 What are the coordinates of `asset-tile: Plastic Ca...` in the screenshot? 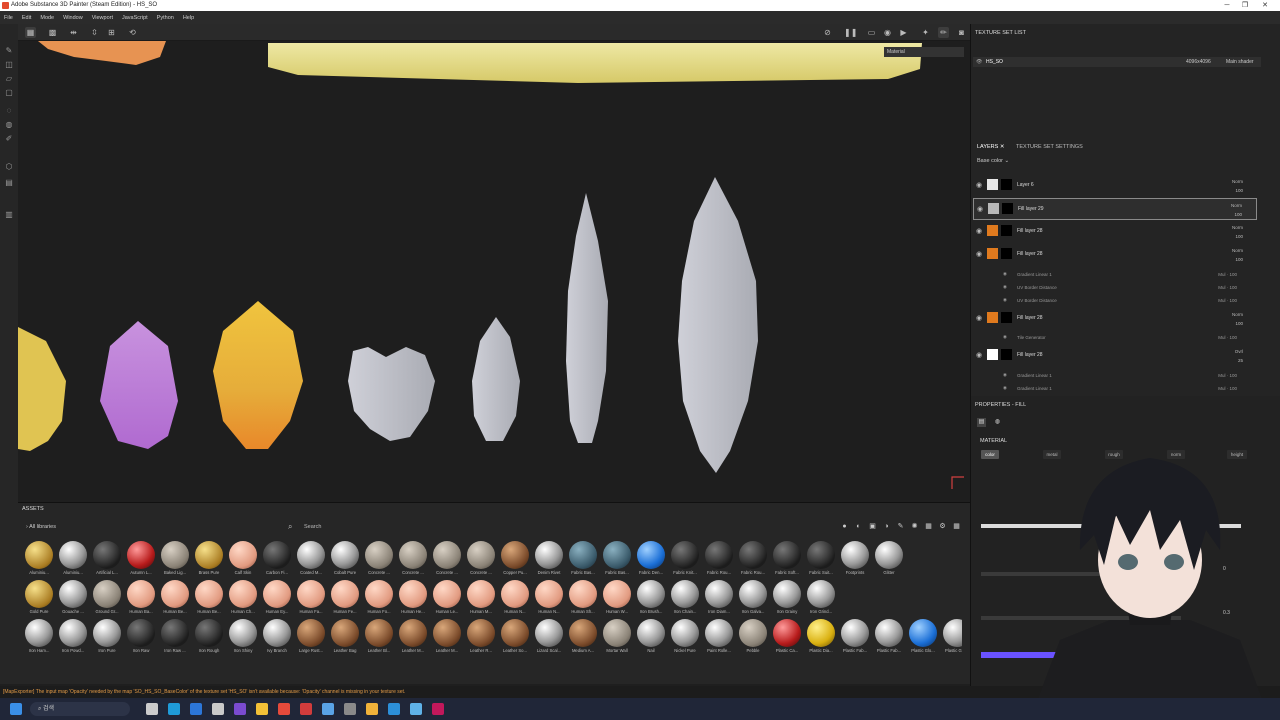 It's located at (787, 638).